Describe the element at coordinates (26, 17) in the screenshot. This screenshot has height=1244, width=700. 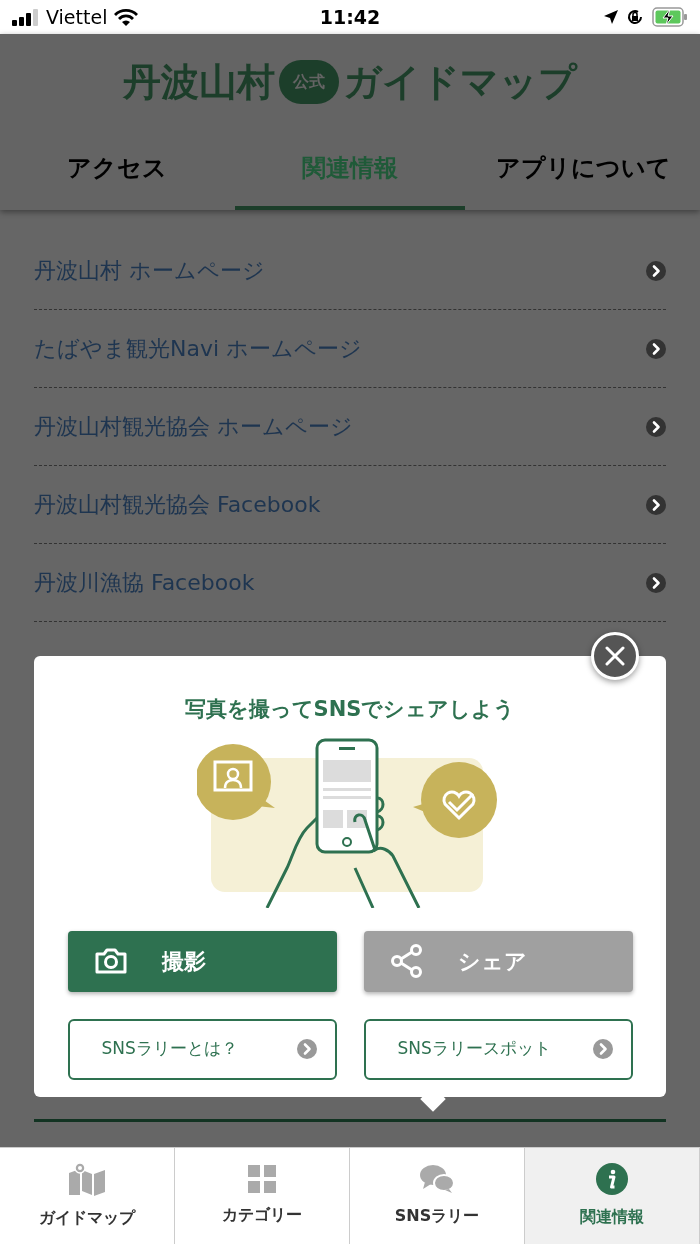
I see `signal-icon` at that location.